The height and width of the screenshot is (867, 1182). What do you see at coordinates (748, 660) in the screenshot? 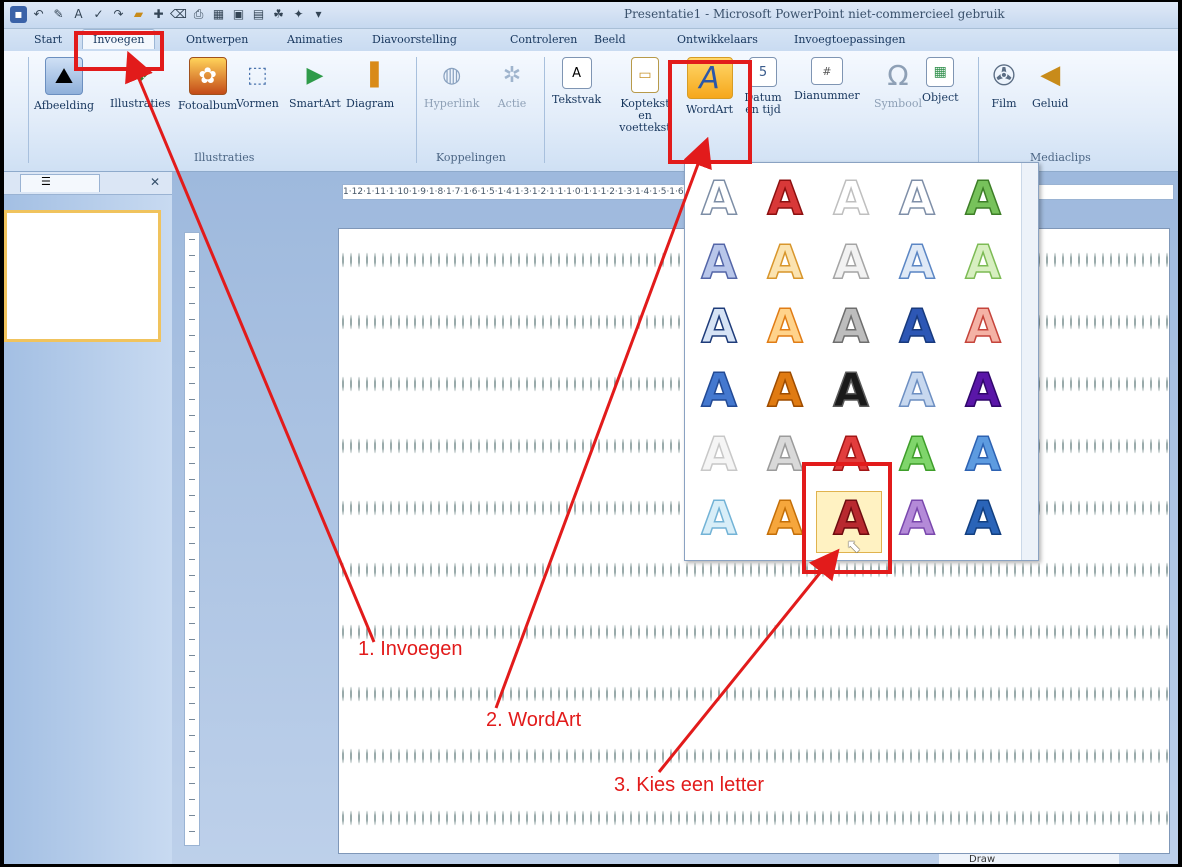
I see `arrow-letter` at bounding box center [748, 660].